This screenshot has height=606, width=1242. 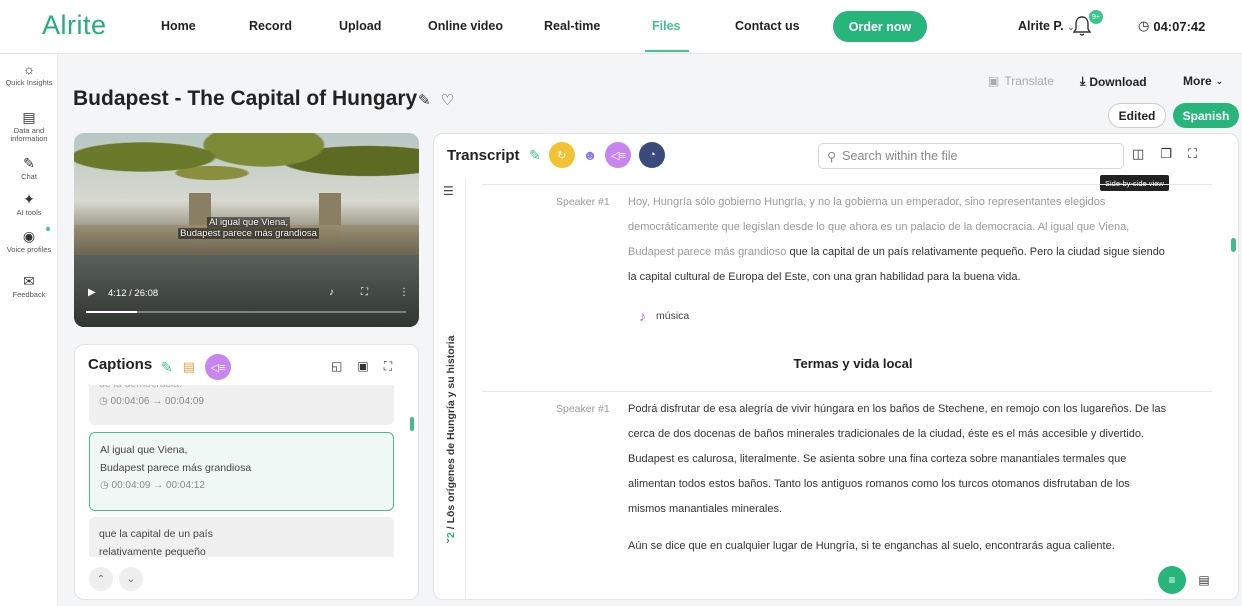 What do you see at coordinates (241, 405) in the screenshot?
I see `caption-item: de la democracia. ◷ 00:04:06 → 00:04:09` at bounding box center [241, 405].